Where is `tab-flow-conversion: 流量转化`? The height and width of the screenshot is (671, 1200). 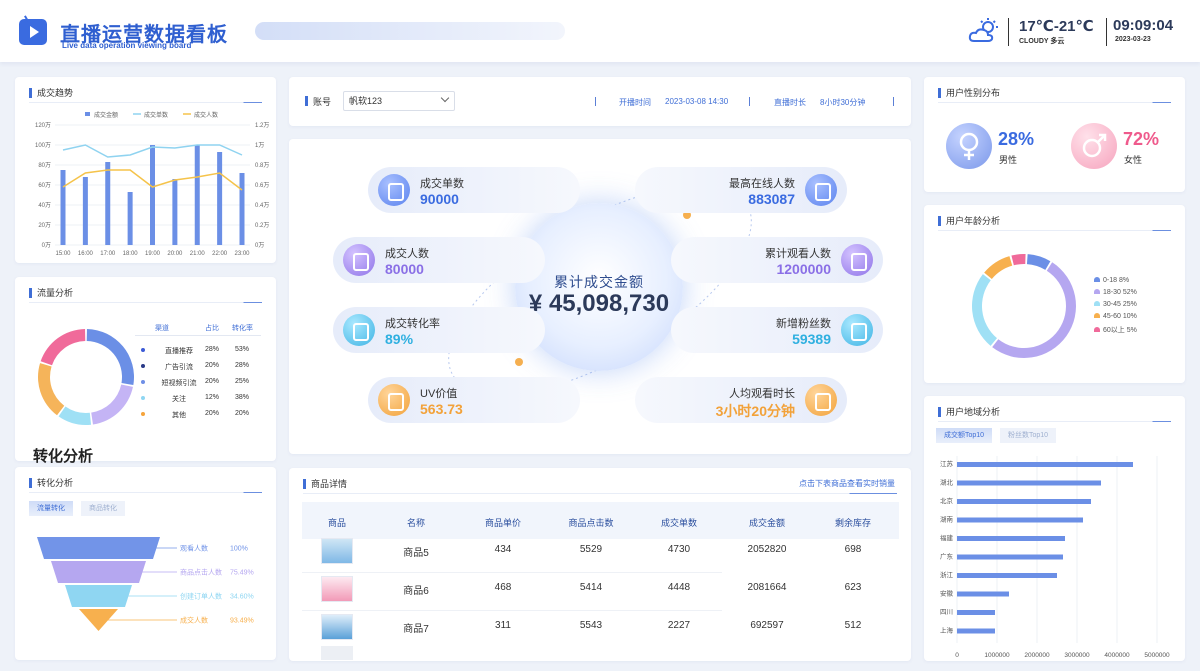 tab-flow-conversion: 流量转化 is located at coordinates (51, 508).